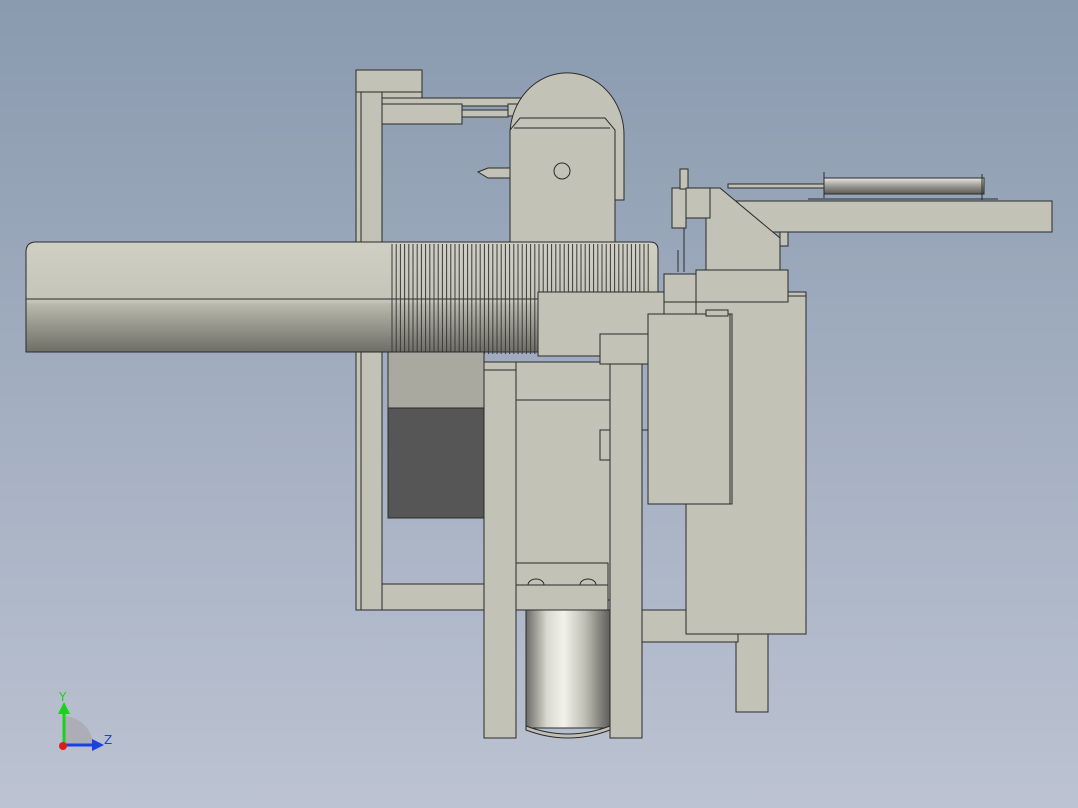 Image resolution: width=1078 pixels, height=808 pixels. I want to click on axis-triad: Y Z, so click(85, 720).